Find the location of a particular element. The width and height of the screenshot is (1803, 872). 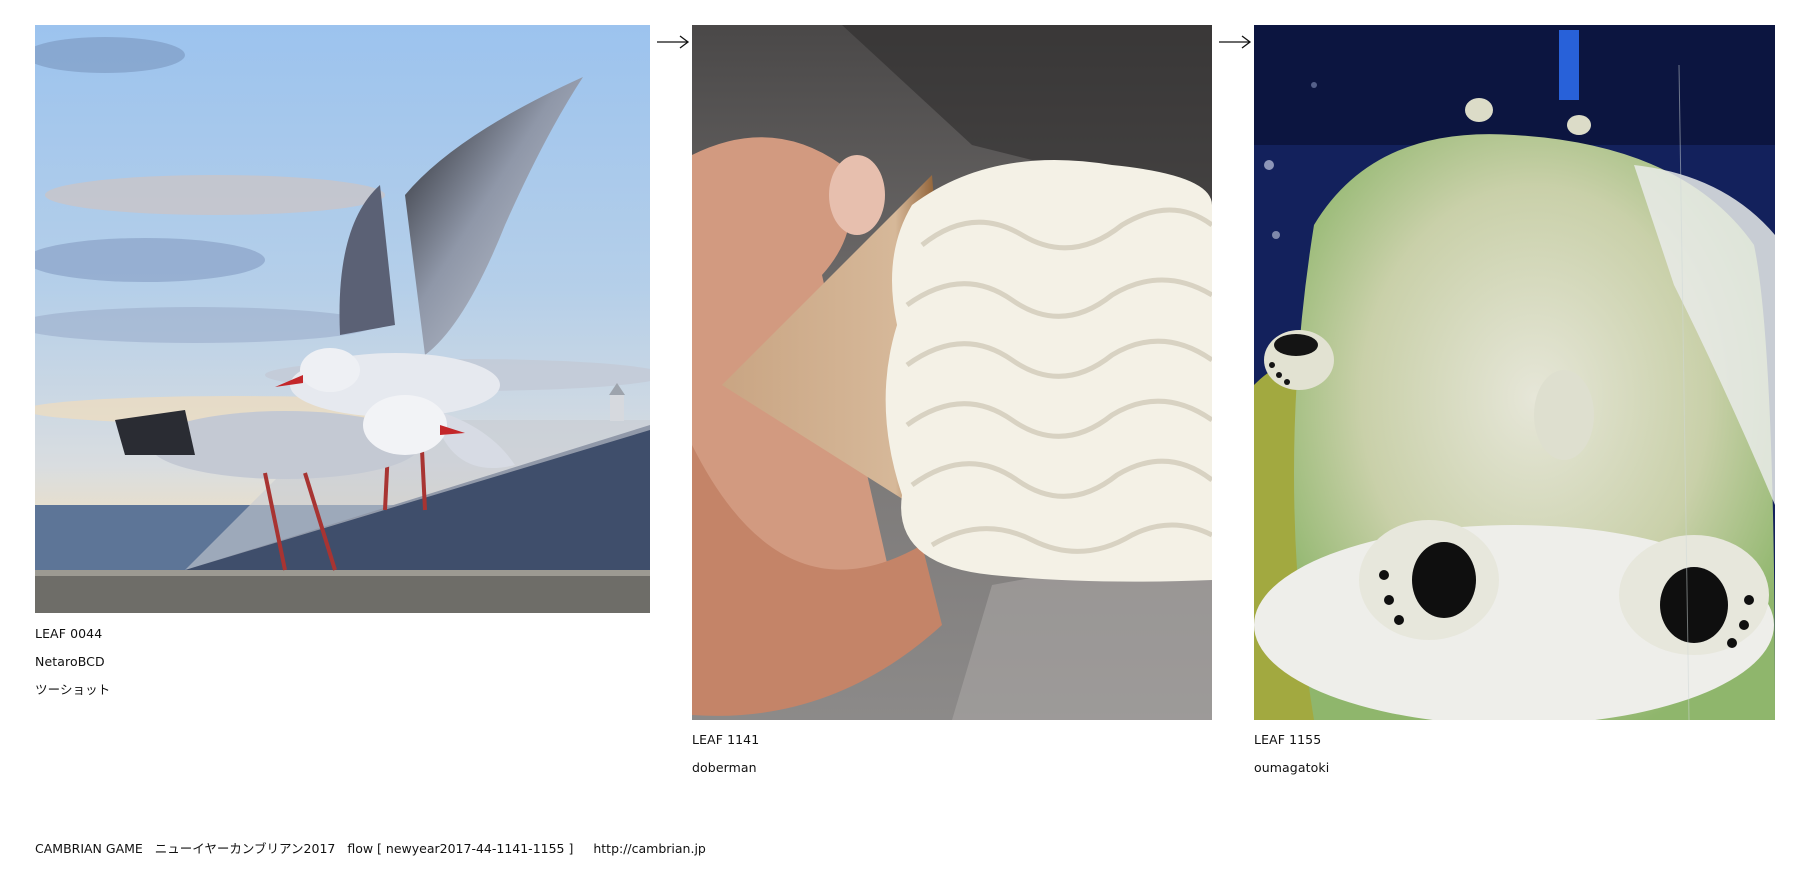

leaf-id: LEAF 1141 is located at coordinates (726, 739).